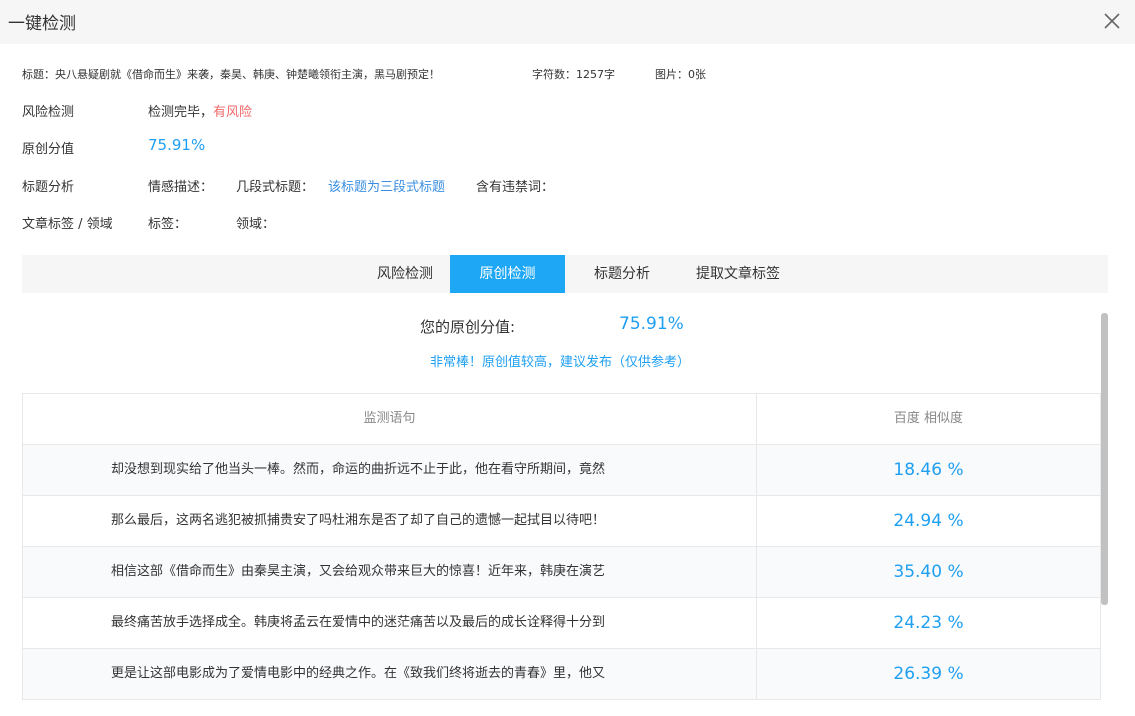 The height and width of the screenshot is (716, 1135). Describe the element at coordinates (42, 24) in the screenshot. I see `dialog-title: 一键检测` at that location.